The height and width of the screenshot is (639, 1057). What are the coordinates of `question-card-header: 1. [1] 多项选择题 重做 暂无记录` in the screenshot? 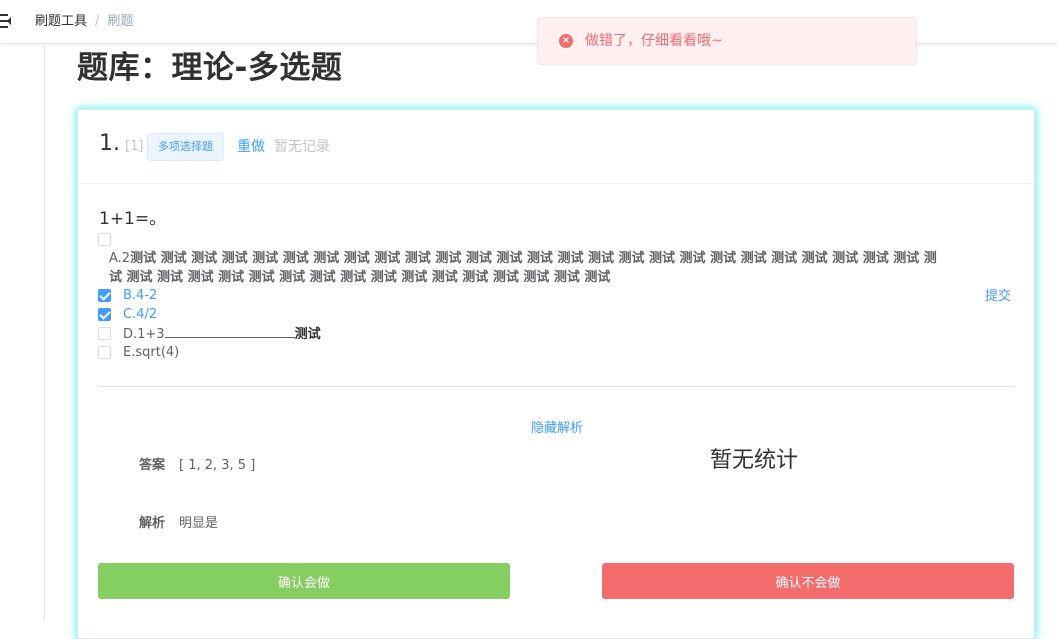 It's located at (556, 147).